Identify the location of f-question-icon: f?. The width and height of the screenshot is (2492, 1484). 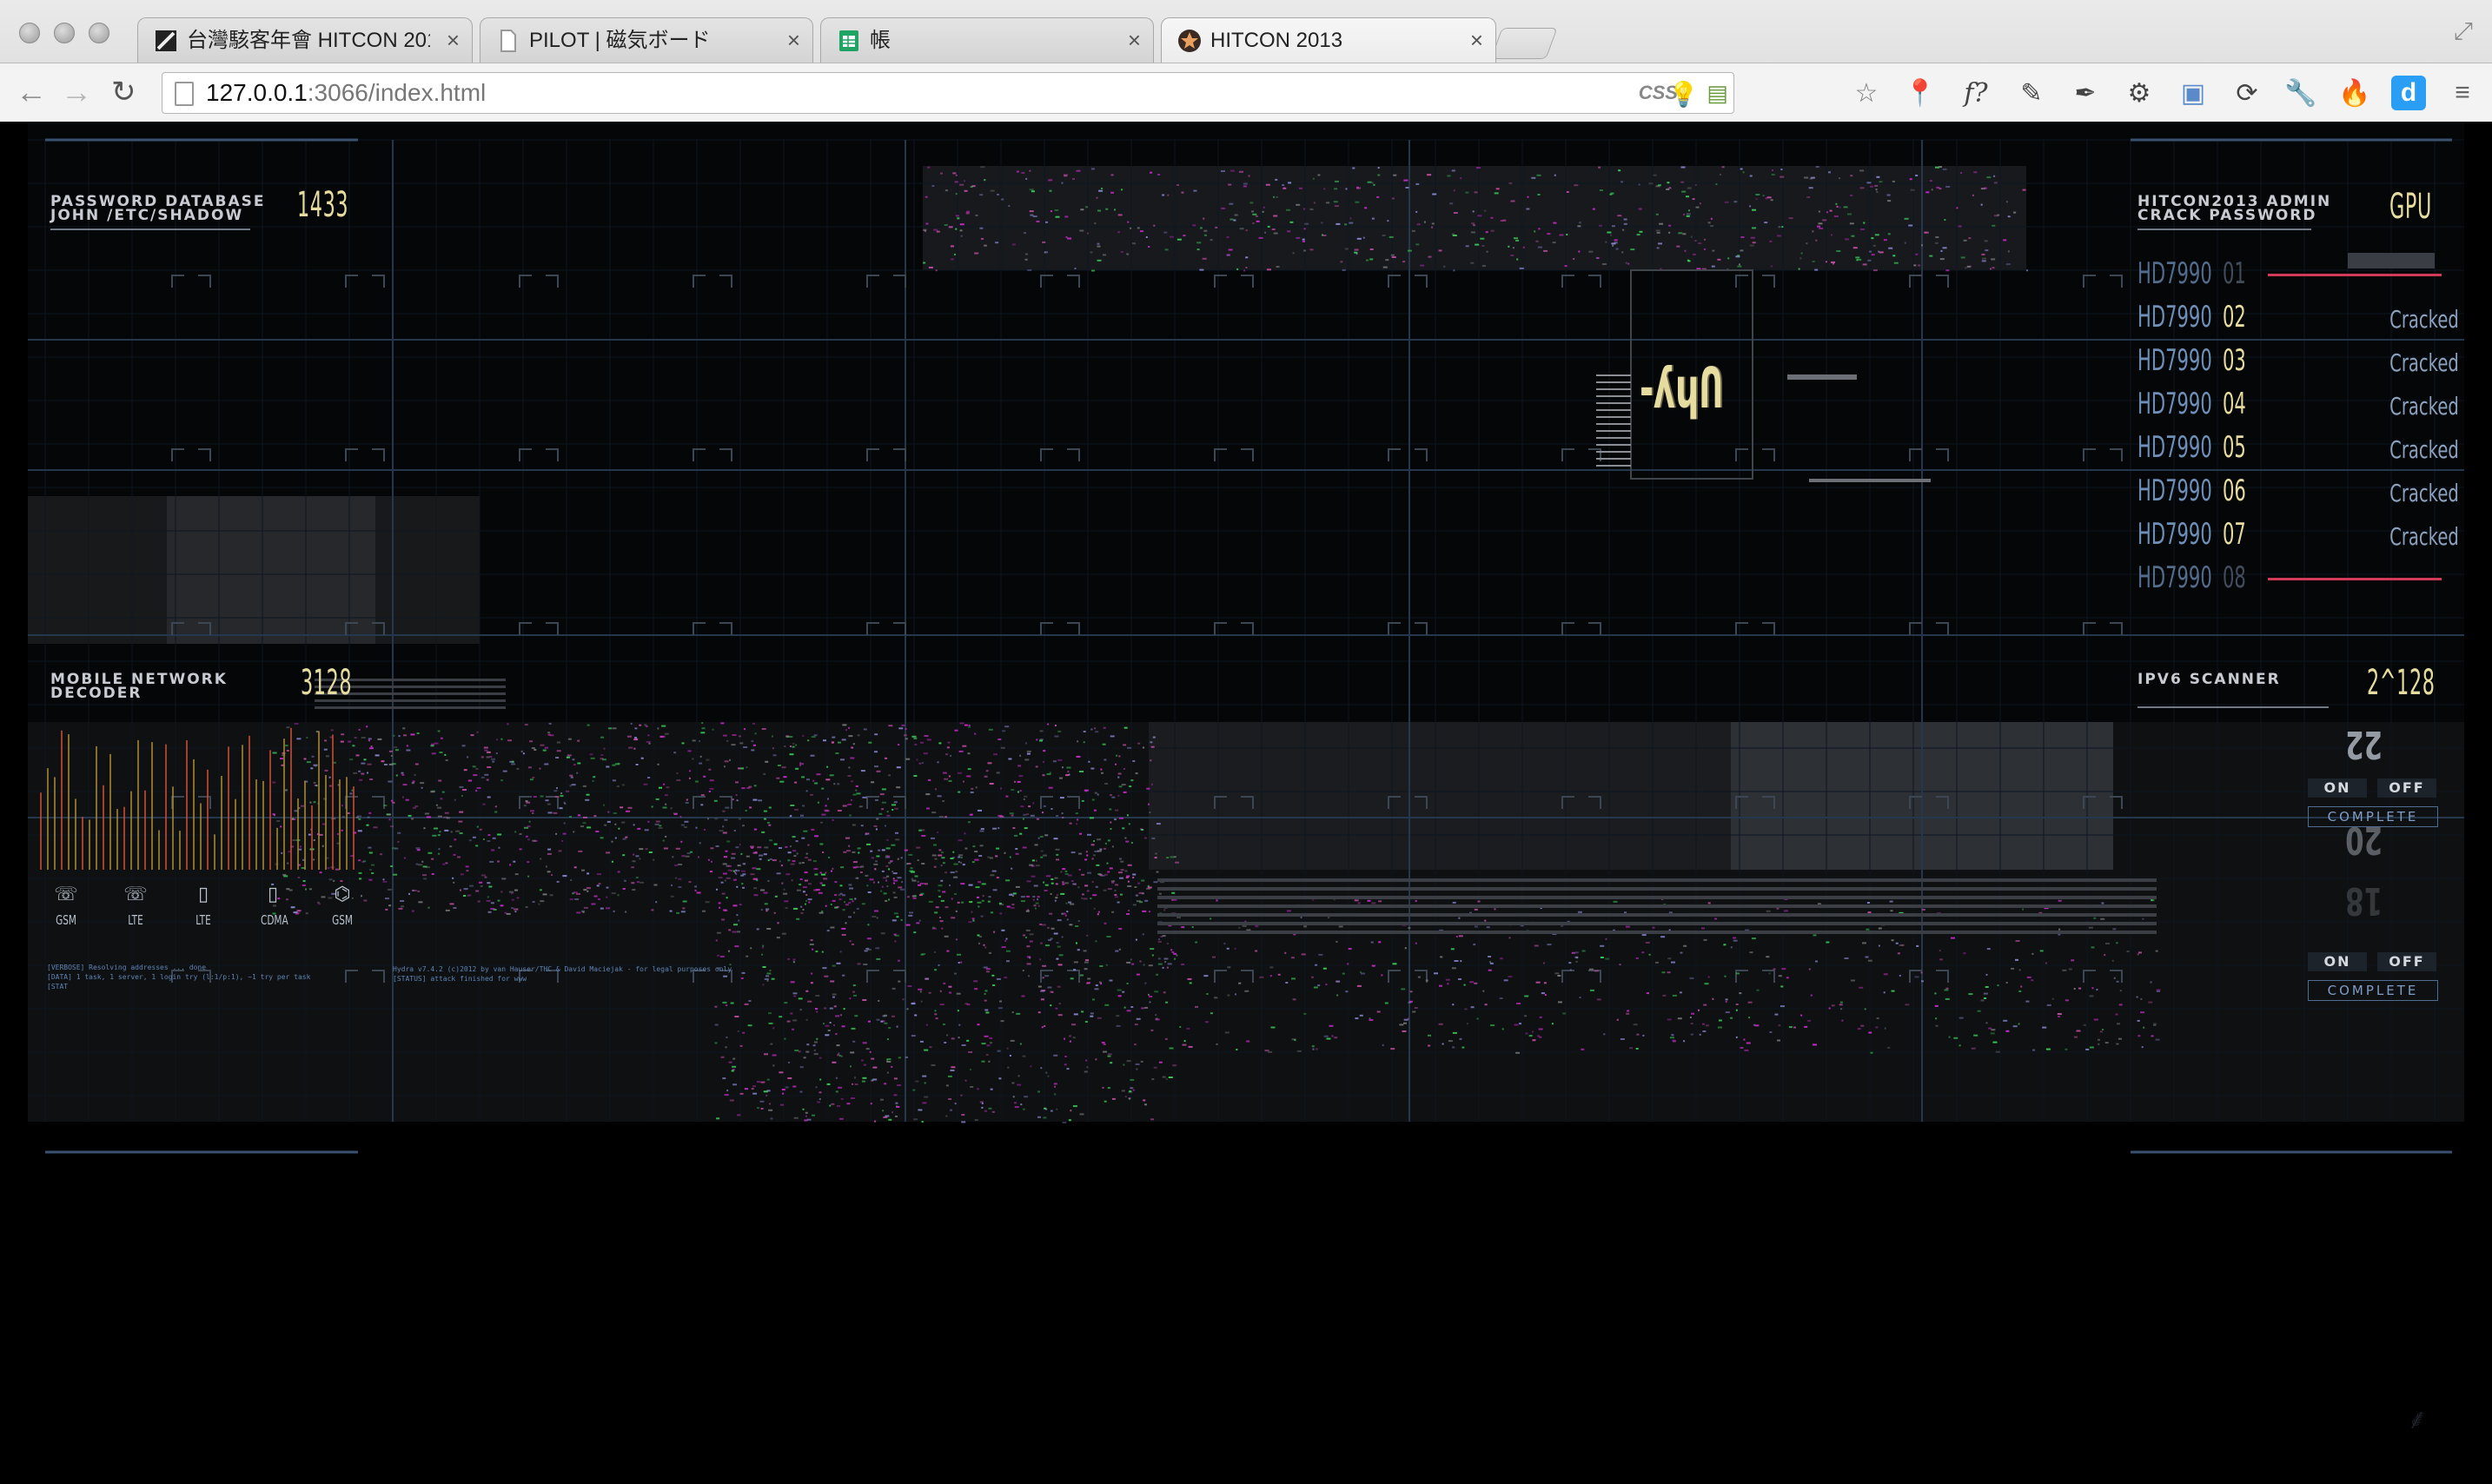
(1975, 93).